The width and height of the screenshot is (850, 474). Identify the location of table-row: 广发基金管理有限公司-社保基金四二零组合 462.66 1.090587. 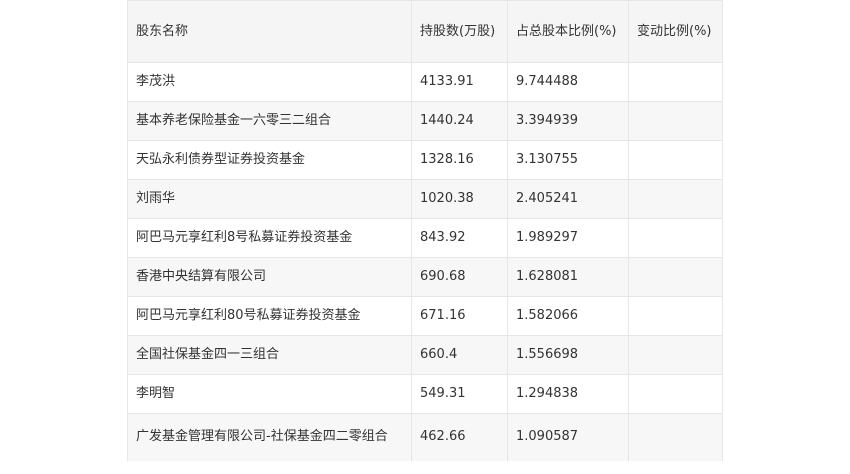
(425, 437).